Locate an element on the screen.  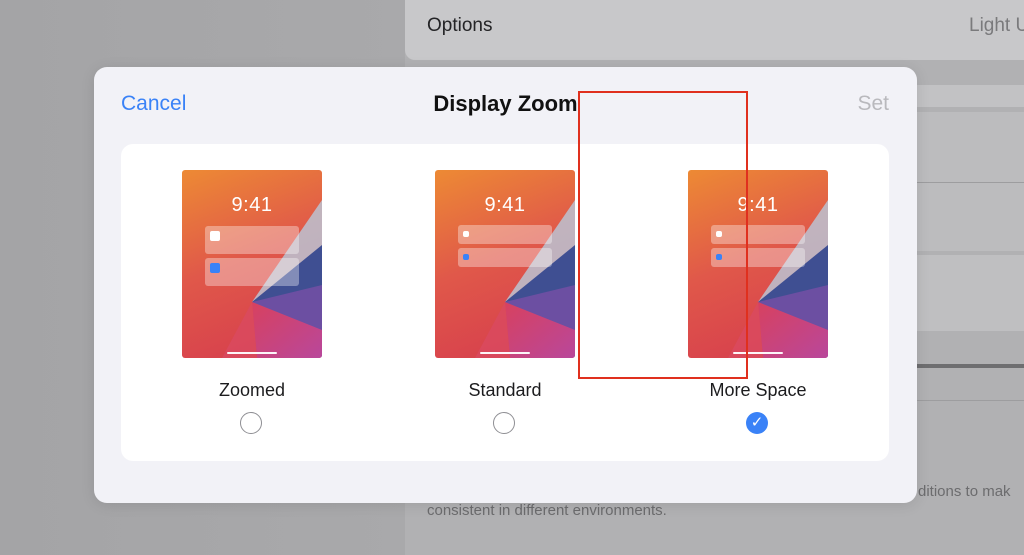
background-slider-track is located at coordinates (969, 366).